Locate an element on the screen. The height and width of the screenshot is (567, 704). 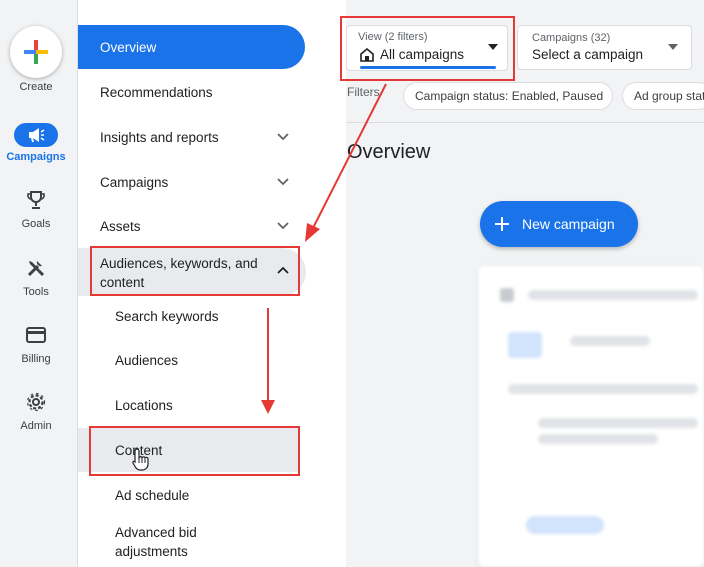
annotation-arrowhead-vertical is located at coordinates (268, 407).